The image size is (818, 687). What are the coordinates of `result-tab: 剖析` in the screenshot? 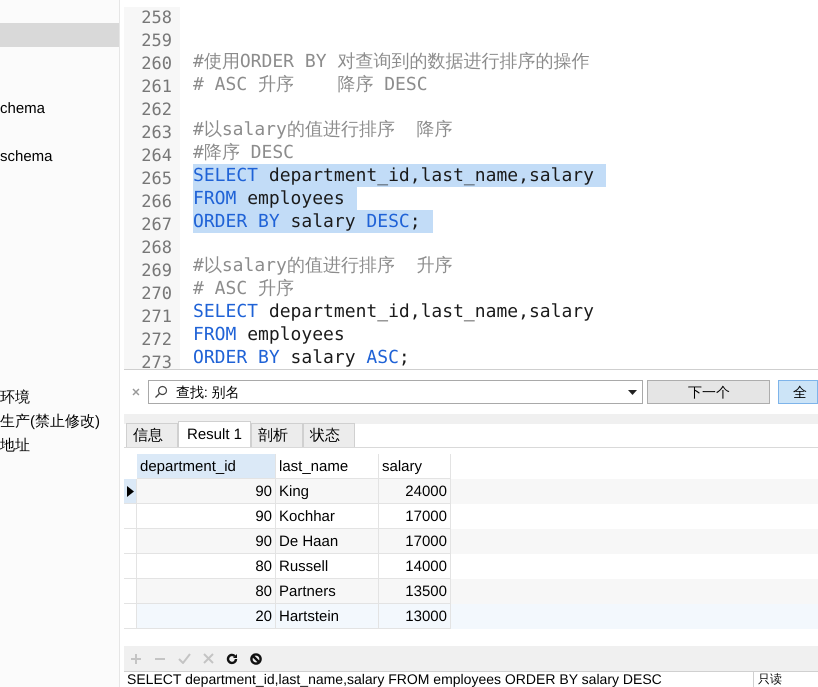 It's located at (277, 435).